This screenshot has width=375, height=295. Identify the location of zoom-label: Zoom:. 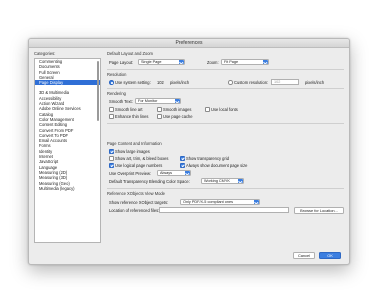
(213, 62).